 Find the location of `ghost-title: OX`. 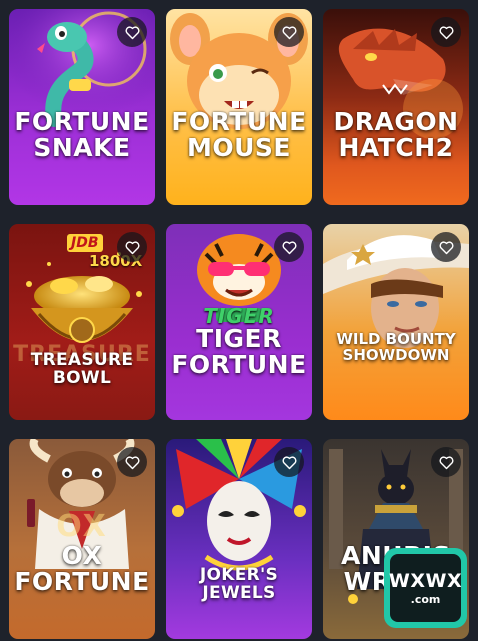

ghost-title: OX is located at coordinates (82, 526).